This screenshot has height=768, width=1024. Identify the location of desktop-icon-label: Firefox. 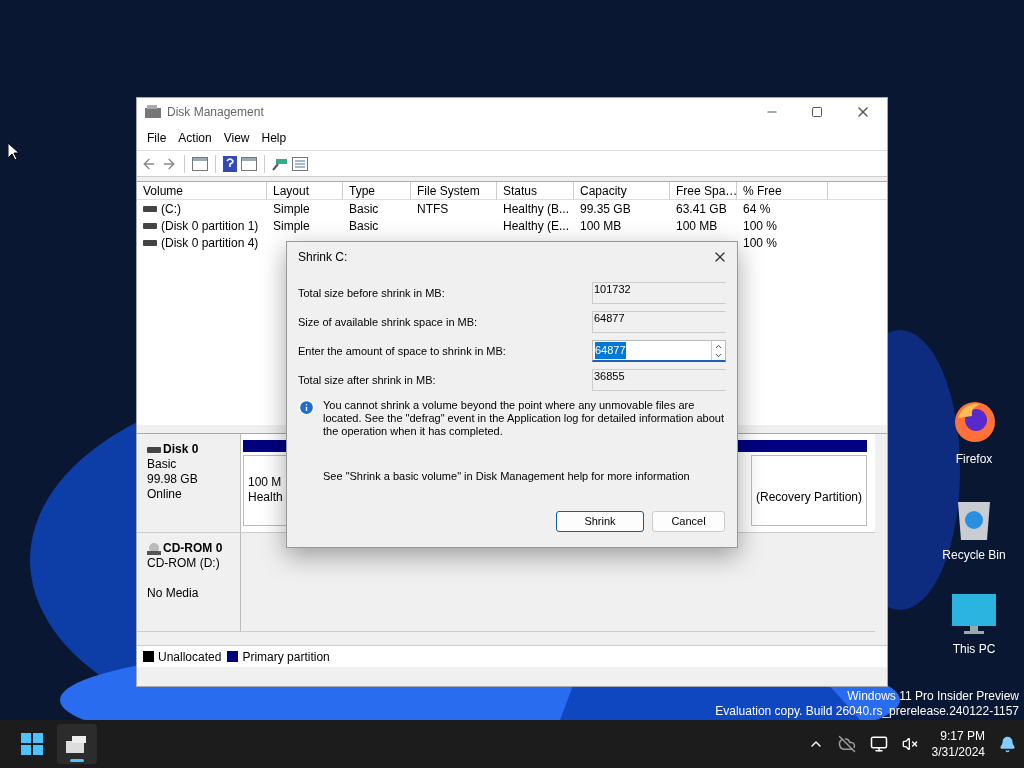
(974, 459).